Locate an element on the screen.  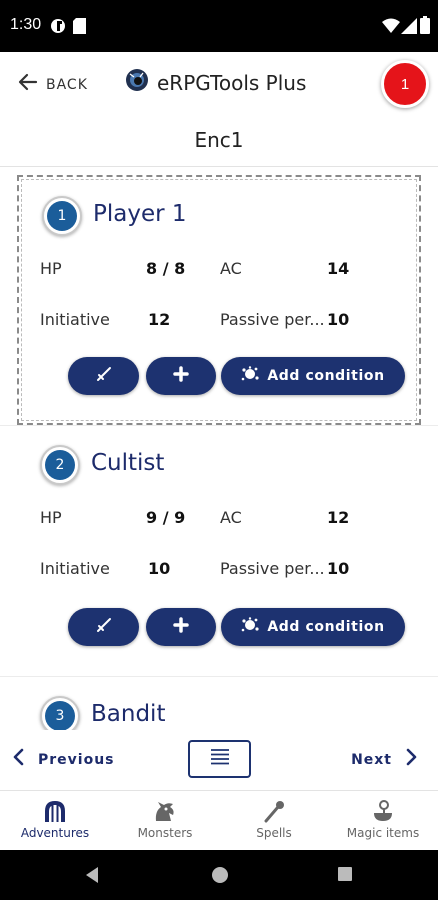
status-time: 1:30 is located at coordinates (26, 24).